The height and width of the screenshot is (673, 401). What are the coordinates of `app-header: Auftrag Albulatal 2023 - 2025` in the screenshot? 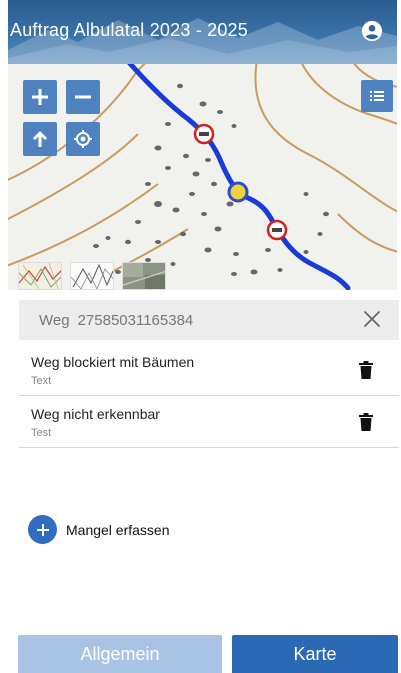 It's located at (202, 32).